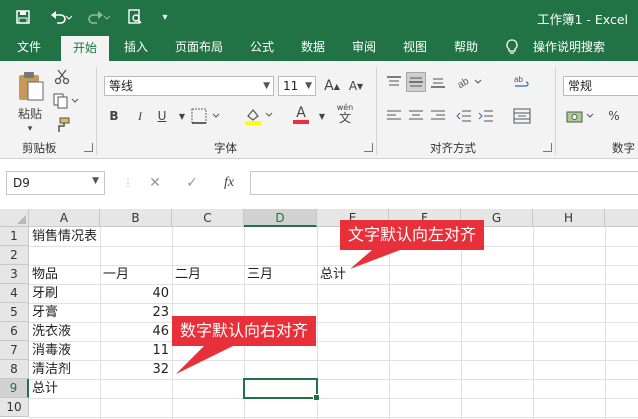  What do you see at coordinates (30, 129) in the screenshot?
I see `paste-dropdown-icon: ▾` at bounding box center [30, 129].